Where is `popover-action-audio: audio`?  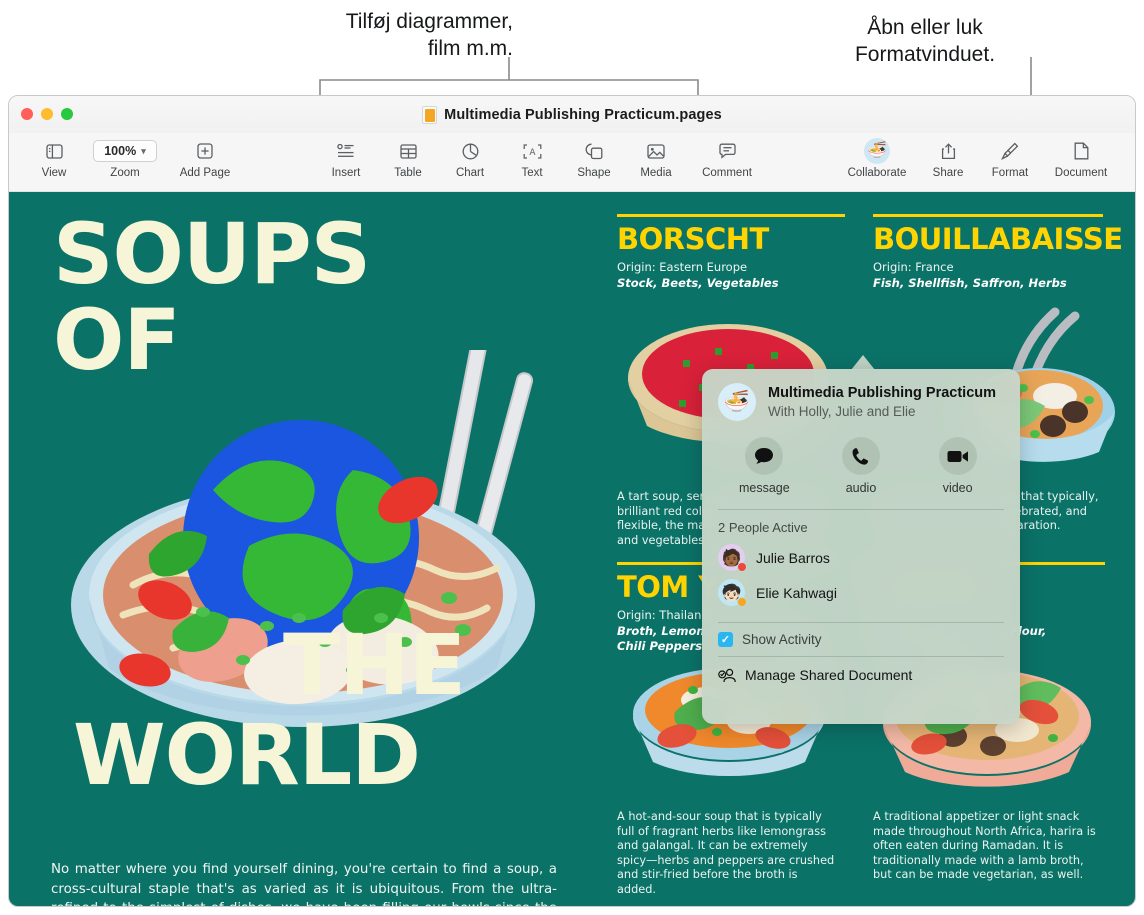 popover-action-audio: audio is located at coordinates (861, 466).